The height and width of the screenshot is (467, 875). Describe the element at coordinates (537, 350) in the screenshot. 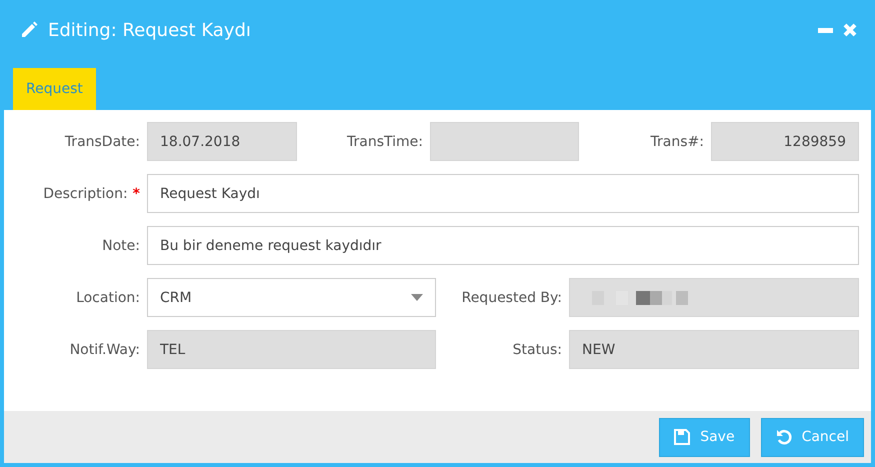

I see `field-label: Status:` at that location.